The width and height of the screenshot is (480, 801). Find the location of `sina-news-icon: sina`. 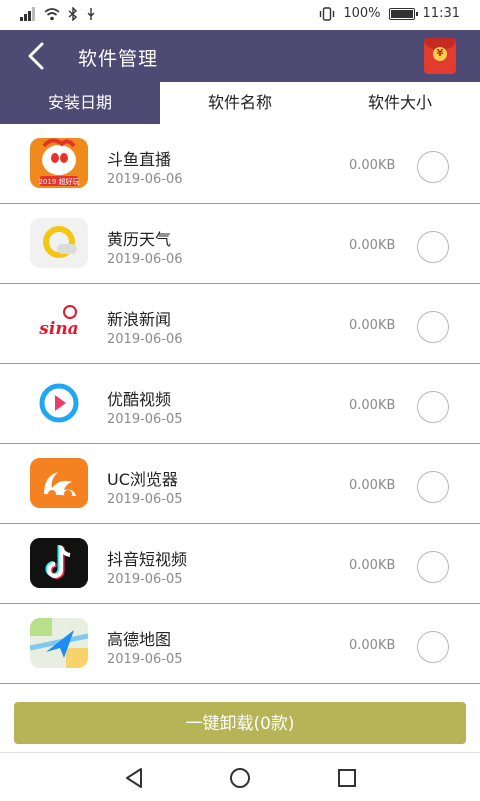

sina-news-icon: sina is located at coordinates (59, 323).